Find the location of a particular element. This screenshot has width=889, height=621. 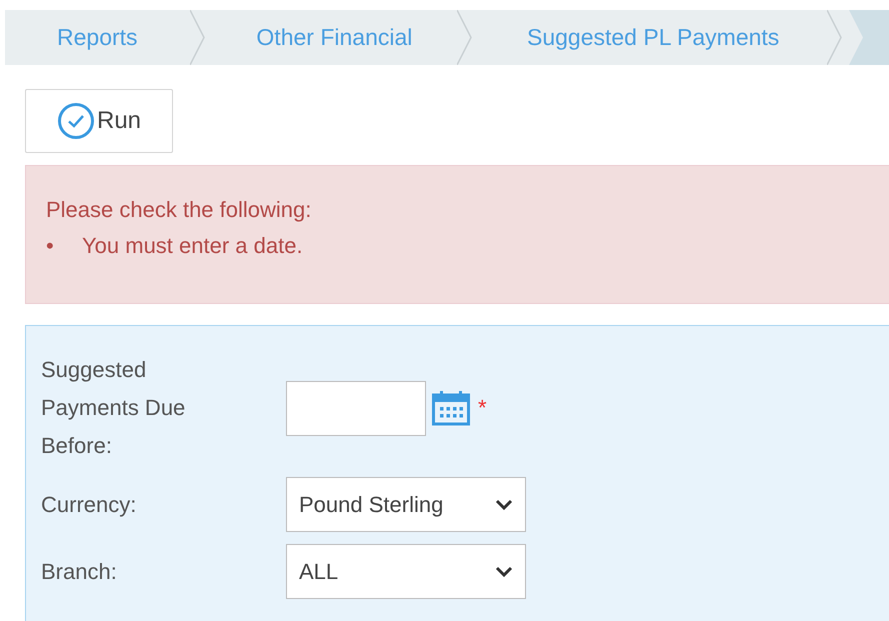

breadcrumb-end-icon is located at coordinates (869, 37).